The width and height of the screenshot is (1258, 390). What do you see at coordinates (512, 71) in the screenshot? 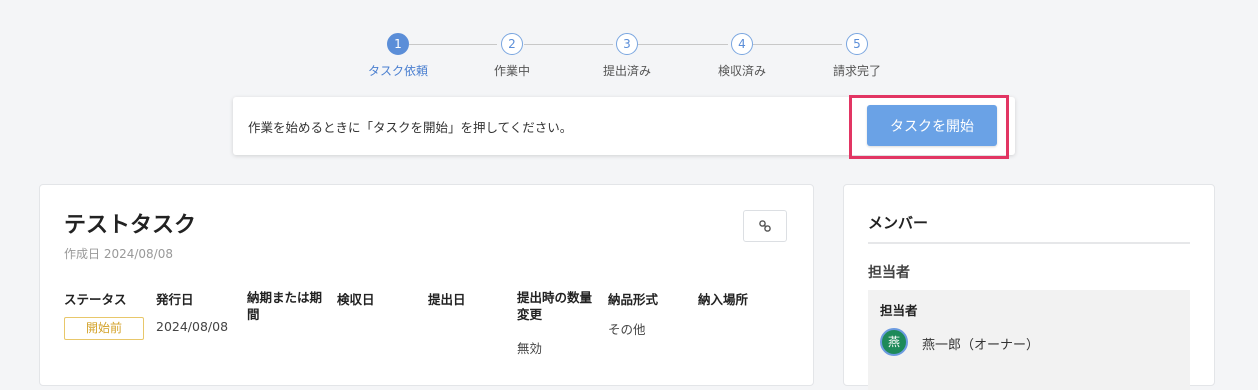
I see `step-2-label: 作業中` at bounding box center [512, 71].